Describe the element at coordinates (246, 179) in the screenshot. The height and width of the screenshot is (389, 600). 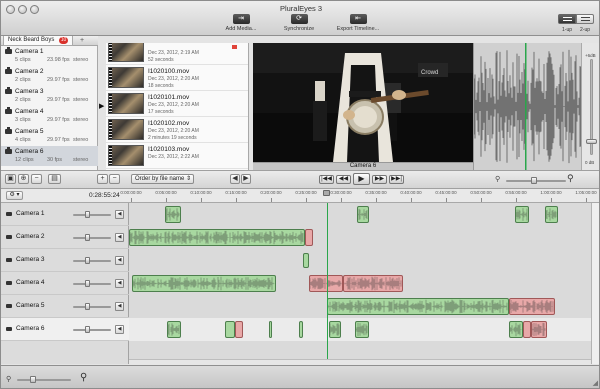
I see `next-clip-button: ▶` at that location.